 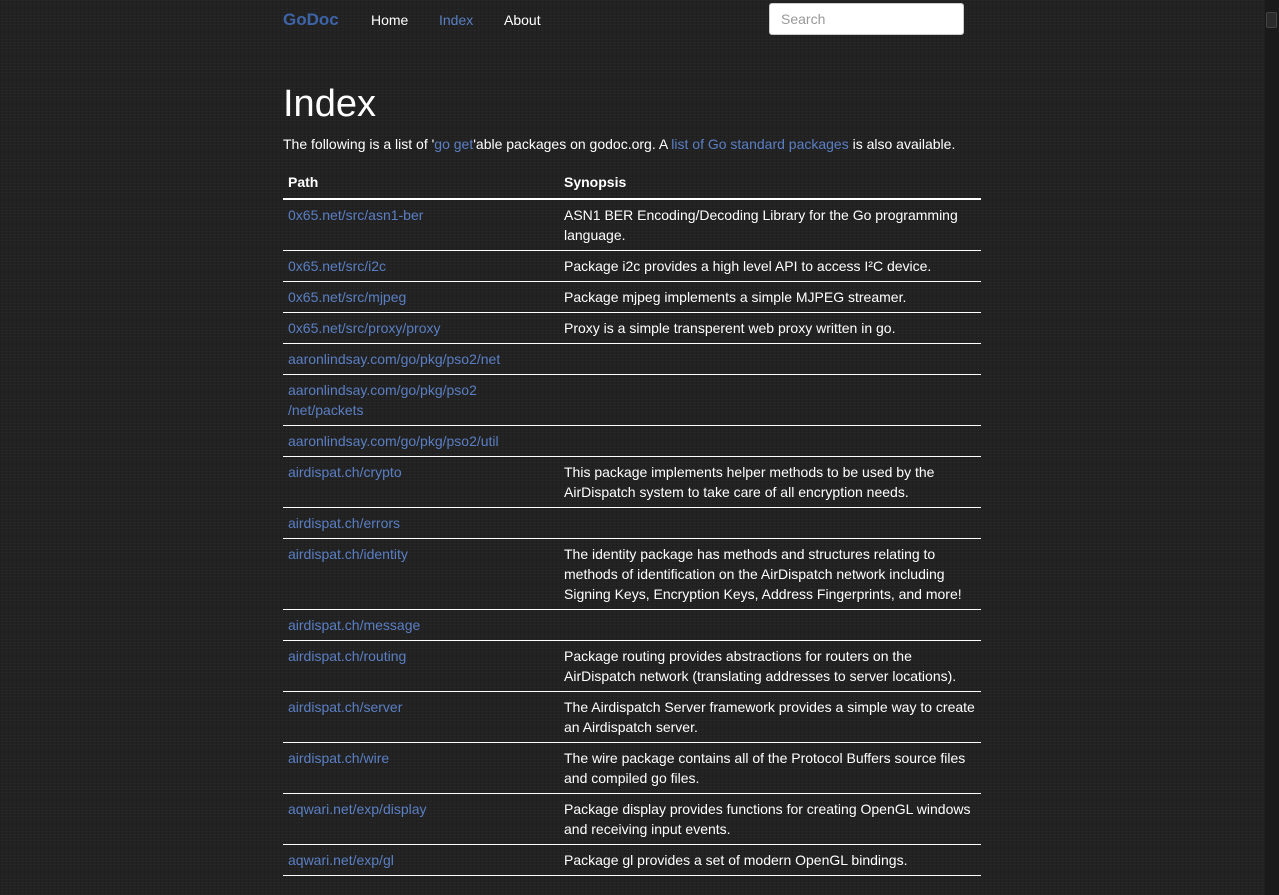 I want to click on table-row: airdispat.ch/message, so click(x=632, y=625).